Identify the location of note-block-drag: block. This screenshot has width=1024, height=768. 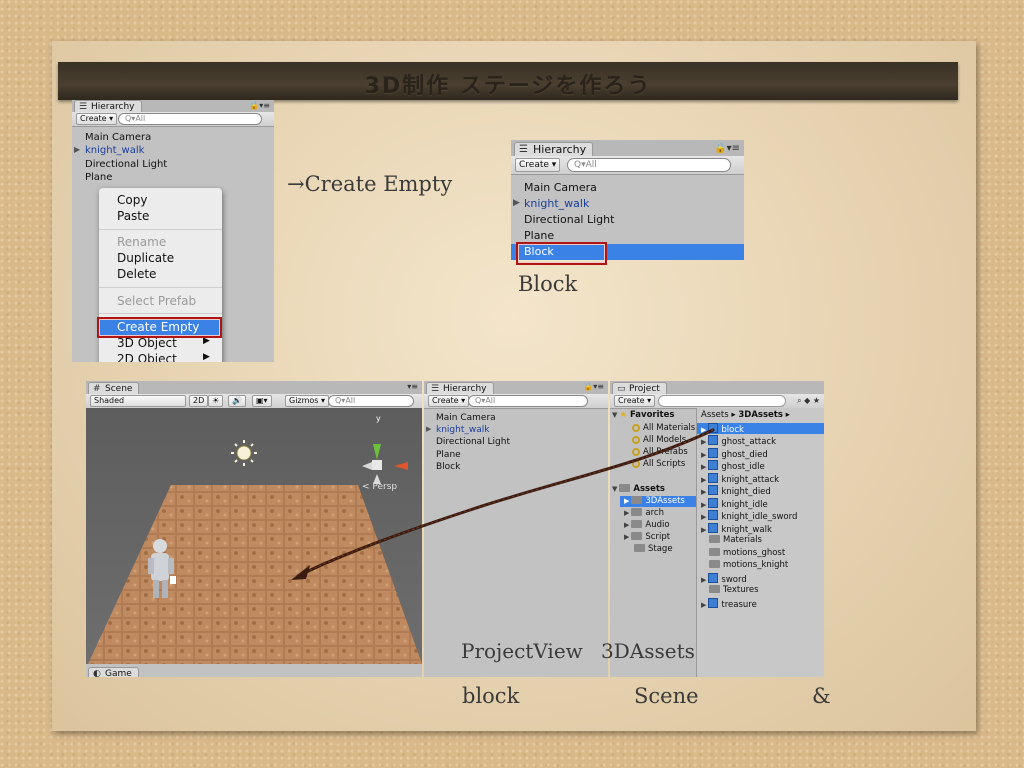
(491, 696).